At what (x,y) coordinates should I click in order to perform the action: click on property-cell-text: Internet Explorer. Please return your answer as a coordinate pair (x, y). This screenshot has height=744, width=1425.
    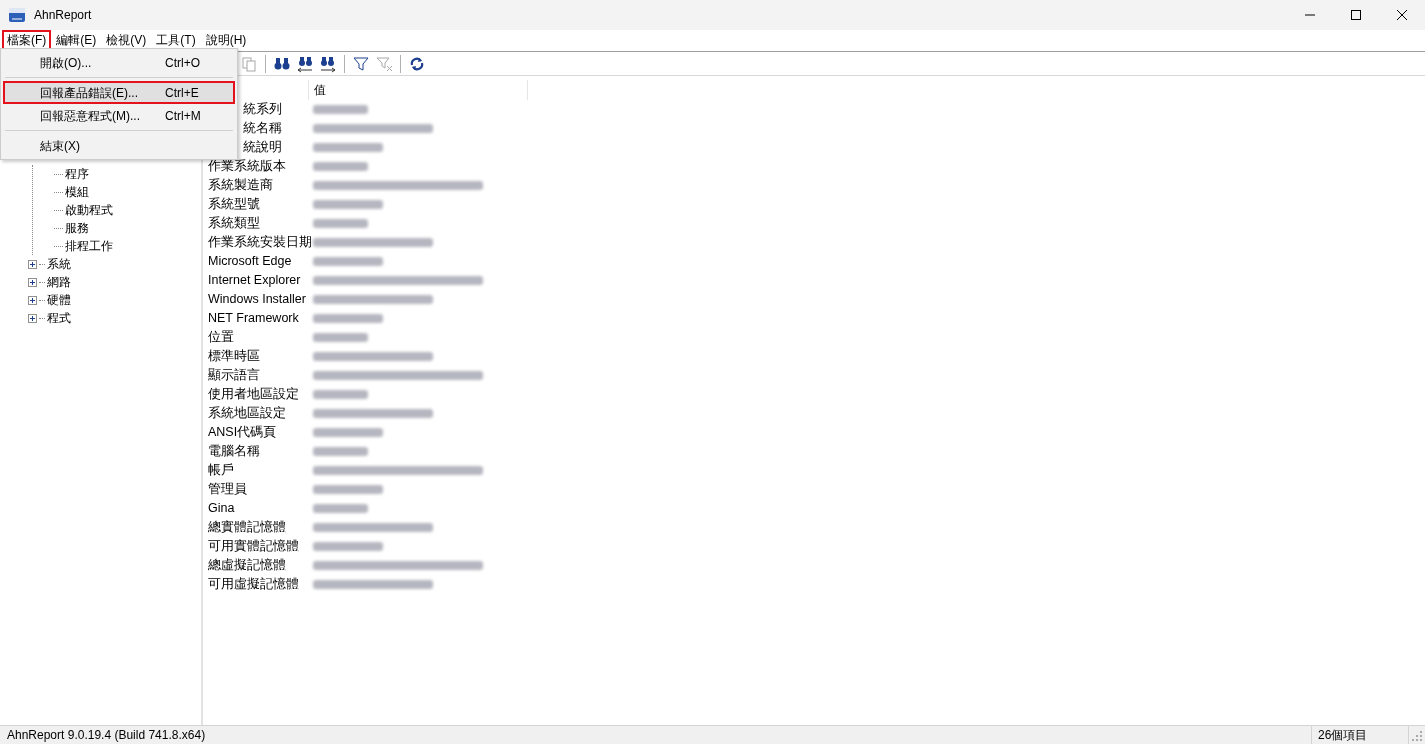
    Looking at the image, I should click on (254, 281).